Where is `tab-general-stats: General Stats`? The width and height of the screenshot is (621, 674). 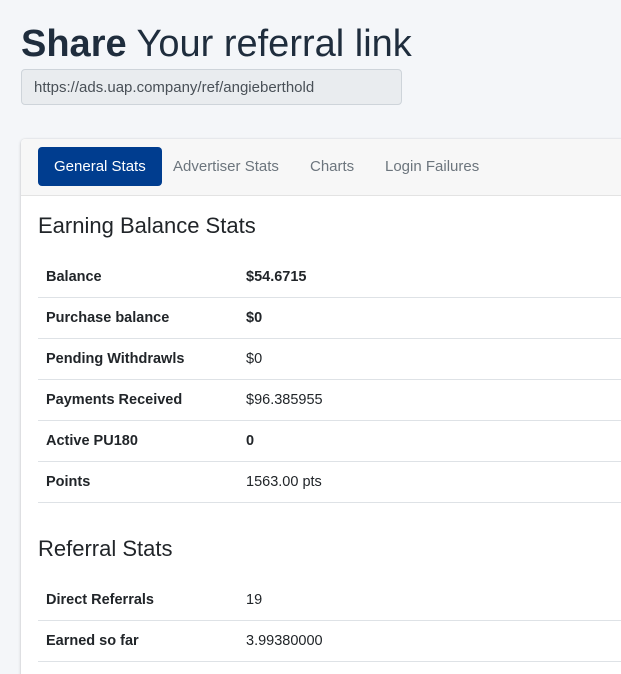
tab-general-stats: General Stats is located at coordinates (100, 166).